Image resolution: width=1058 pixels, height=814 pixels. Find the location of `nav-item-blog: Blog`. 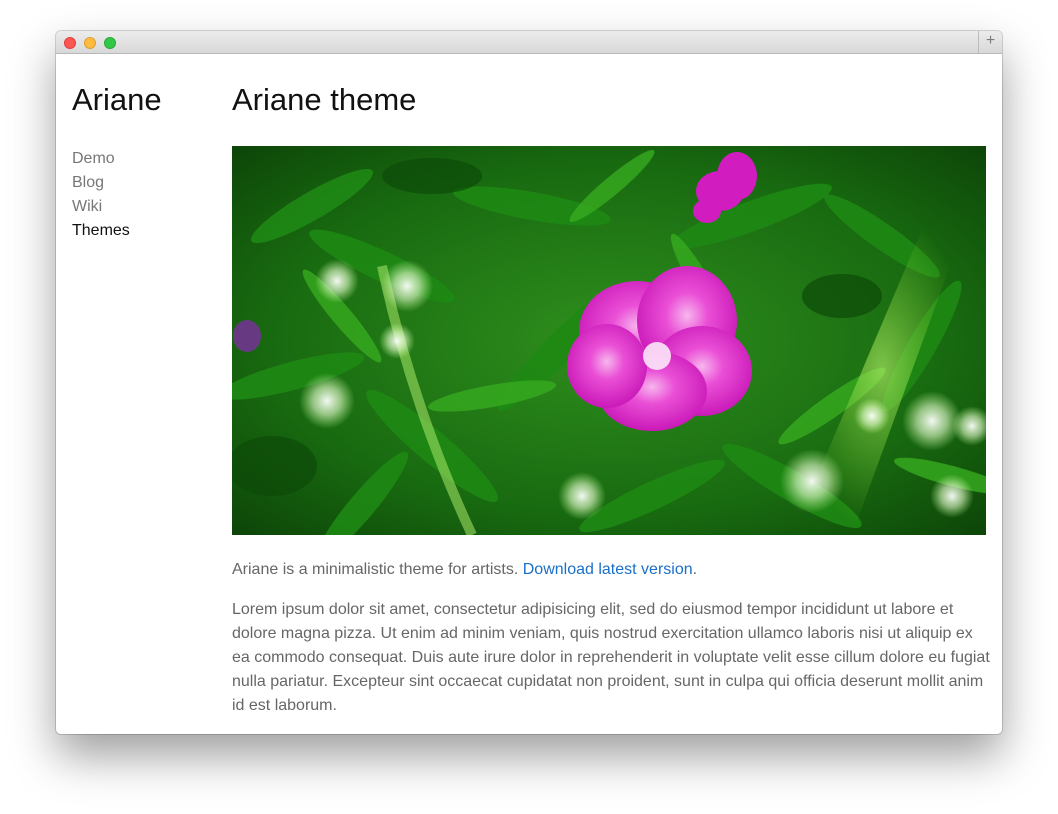

nav-item-blog: Blog is located at coordinates (101, 183).